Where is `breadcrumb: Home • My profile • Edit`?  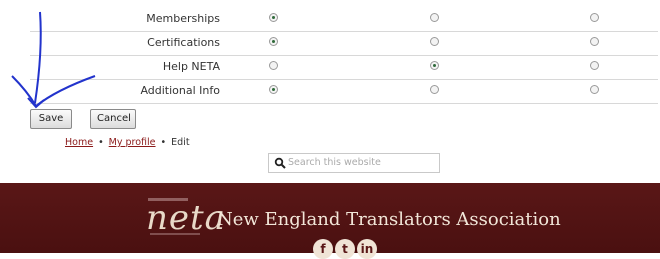
breadcrumb: Home • My profile • Edit is located at coordinates (127, 142).